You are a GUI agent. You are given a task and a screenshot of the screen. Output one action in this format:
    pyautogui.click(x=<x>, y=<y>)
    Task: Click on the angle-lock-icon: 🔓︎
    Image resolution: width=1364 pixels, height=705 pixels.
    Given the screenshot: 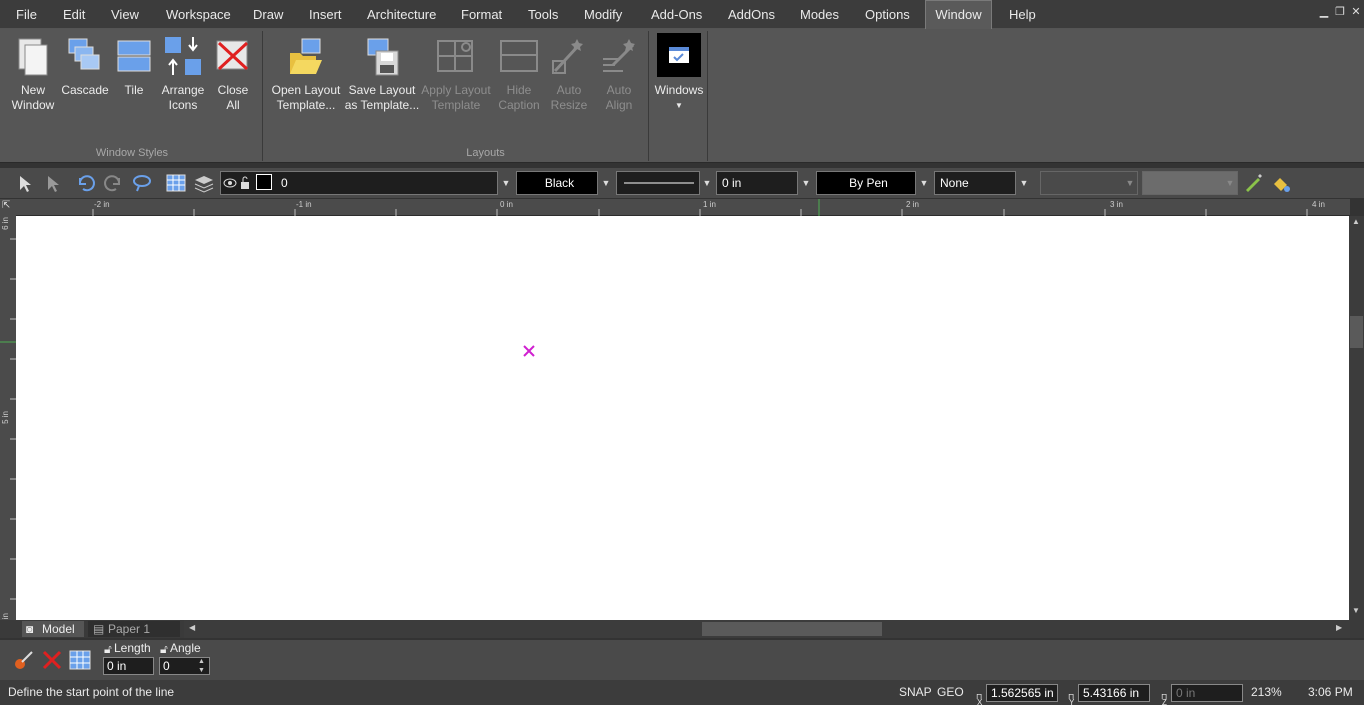 What is the action you would take?
    pyautogui.click(x=164, y=649)
    